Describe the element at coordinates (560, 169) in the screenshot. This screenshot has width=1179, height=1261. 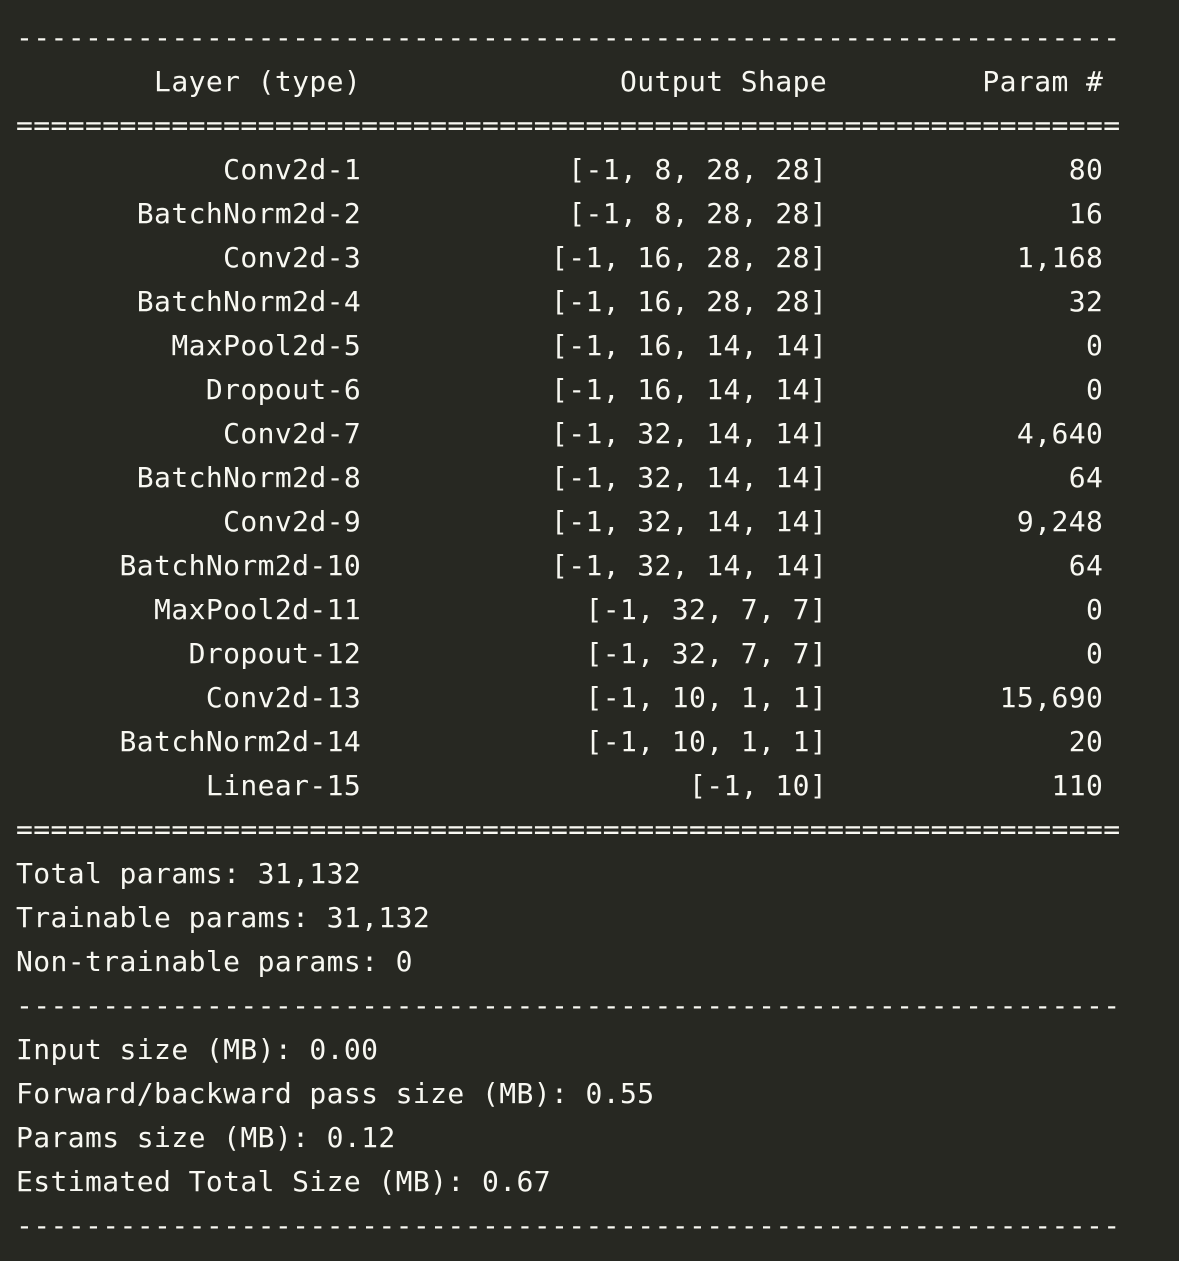
I see `layer-row-conv2d-1: Conv2d-1 [-1, 8, 28, 28] 80` at that location.